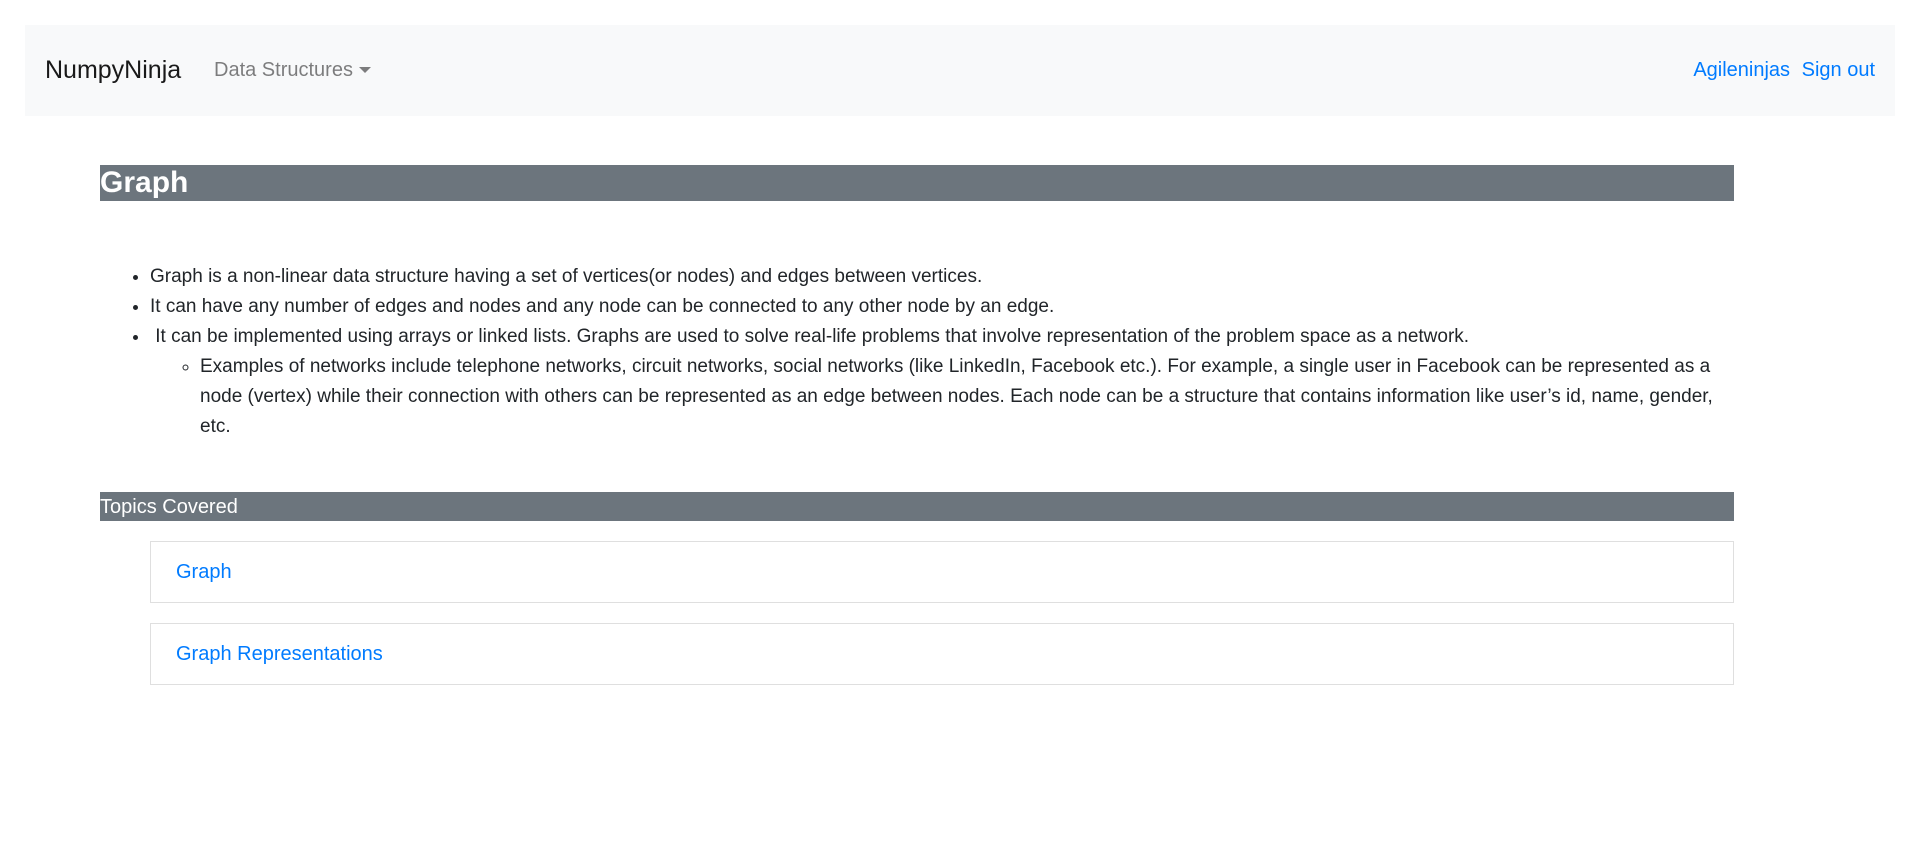 Image resolution: width=1920 pixels, height=868 pixels. What do you see at coordinates (942, 654) in the screenshot?
I see `topic-card-graph-representations: Graph Representations` at bounding box center [942, 654].